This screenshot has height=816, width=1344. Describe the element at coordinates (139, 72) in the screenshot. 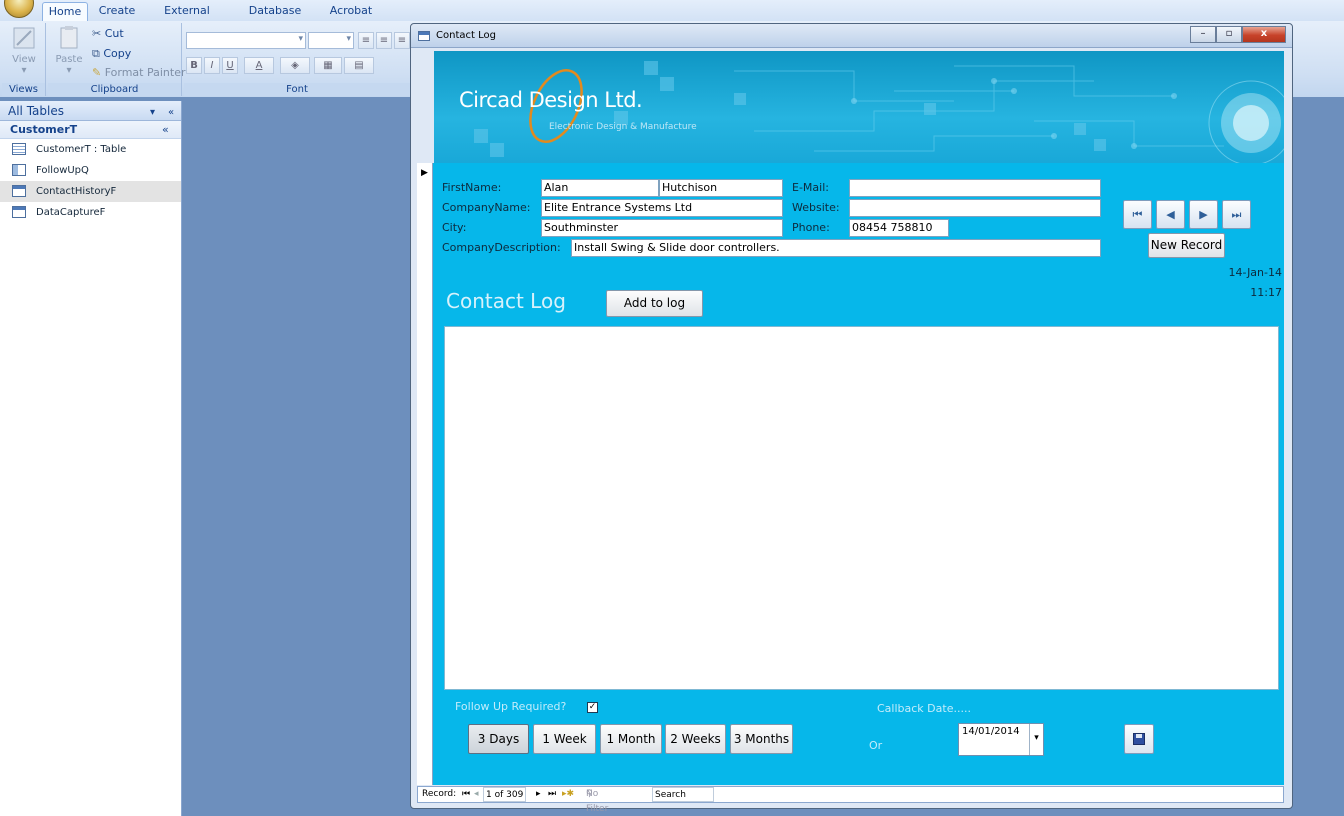

I see `format-painter-button: ✎ Format Painter` at that location.